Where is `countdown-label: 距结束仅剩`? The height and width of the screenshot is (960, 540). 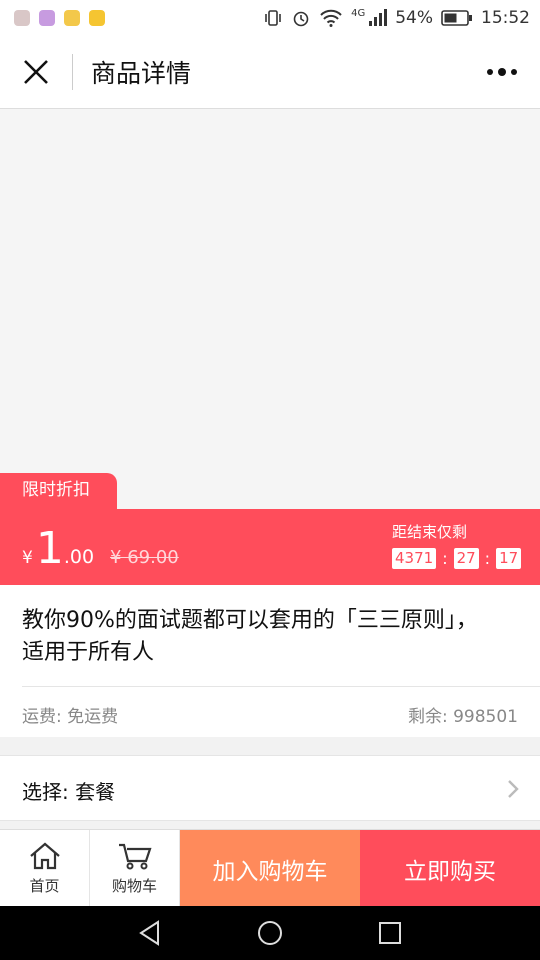
countdown-label: 距结束仅剩 is located at coordinates (430, 532).